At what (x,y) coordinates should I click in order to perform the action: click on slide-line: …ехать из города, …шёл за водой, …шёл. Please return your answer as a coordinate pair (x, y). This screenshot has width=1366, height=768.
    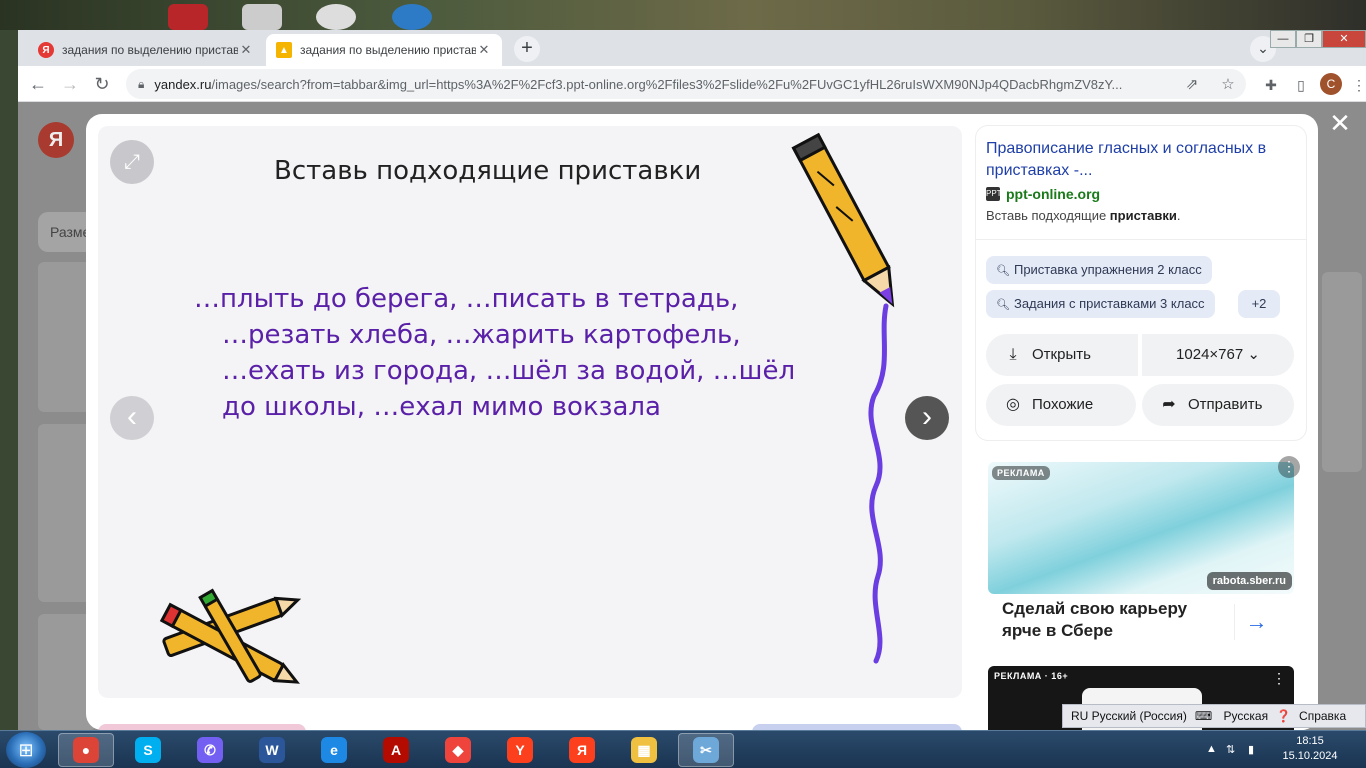
    Looking at the image, I should click on (509, 371).